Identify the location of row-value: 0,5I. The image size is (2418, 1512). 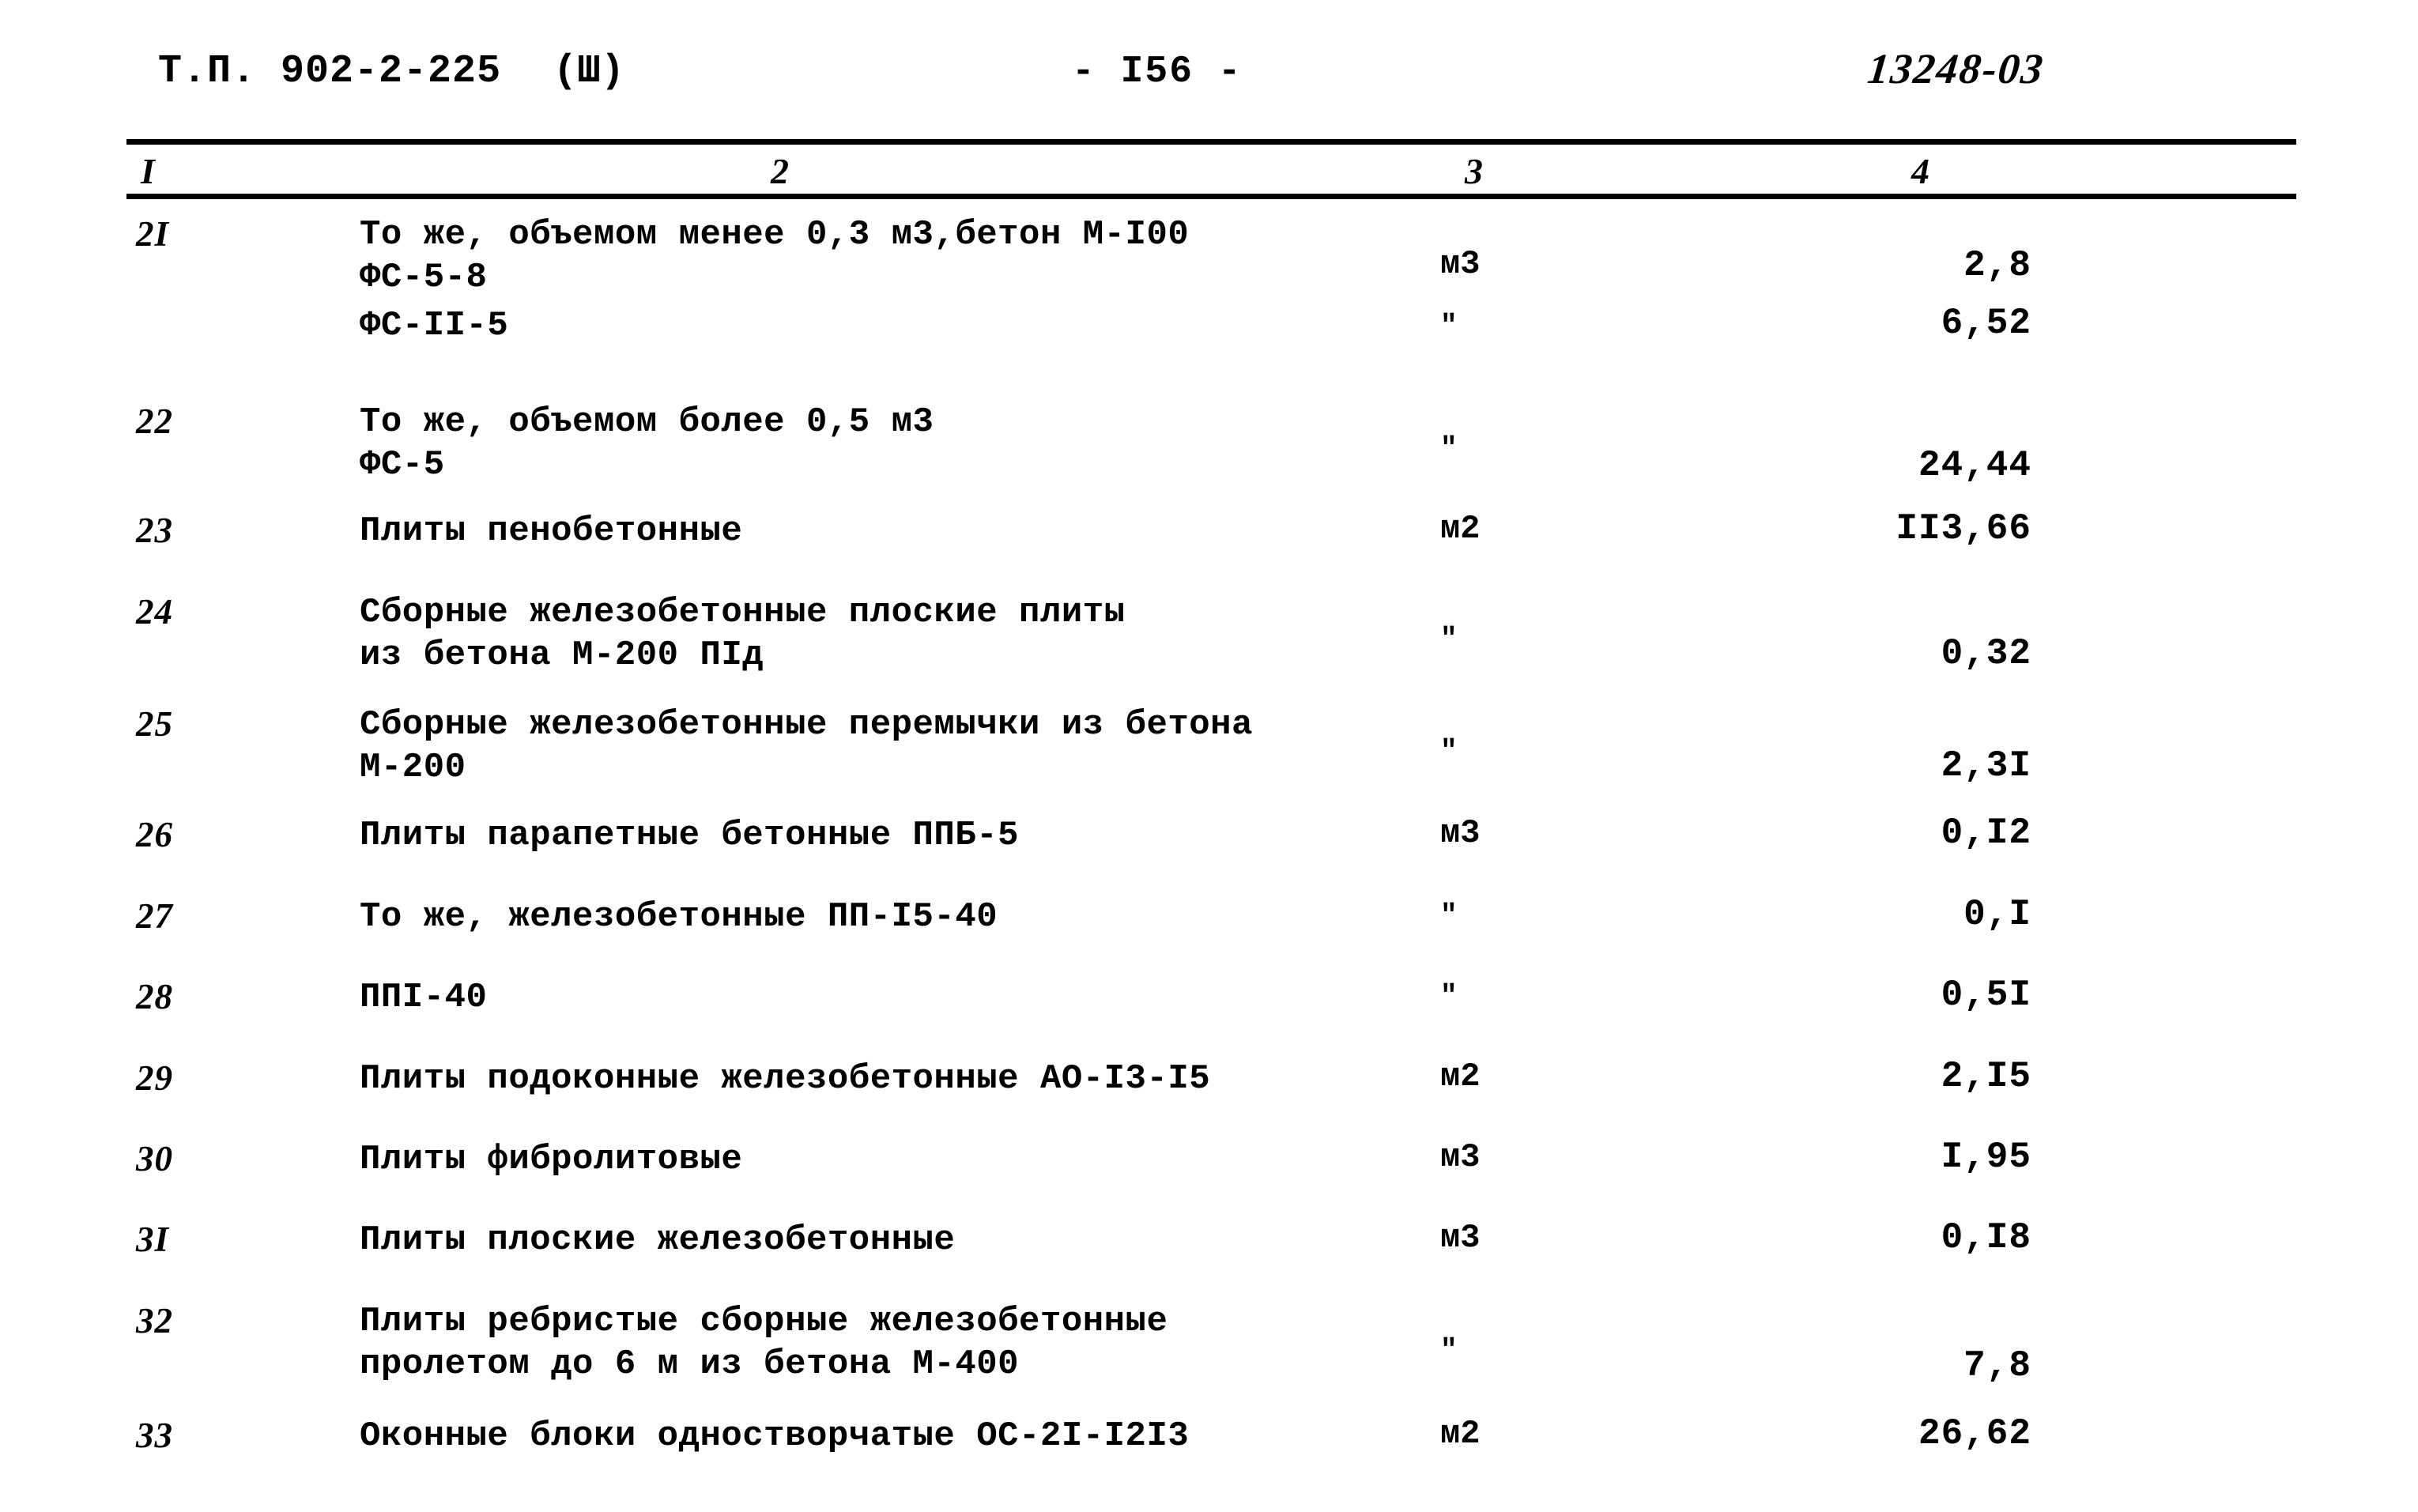
(1986, 995).